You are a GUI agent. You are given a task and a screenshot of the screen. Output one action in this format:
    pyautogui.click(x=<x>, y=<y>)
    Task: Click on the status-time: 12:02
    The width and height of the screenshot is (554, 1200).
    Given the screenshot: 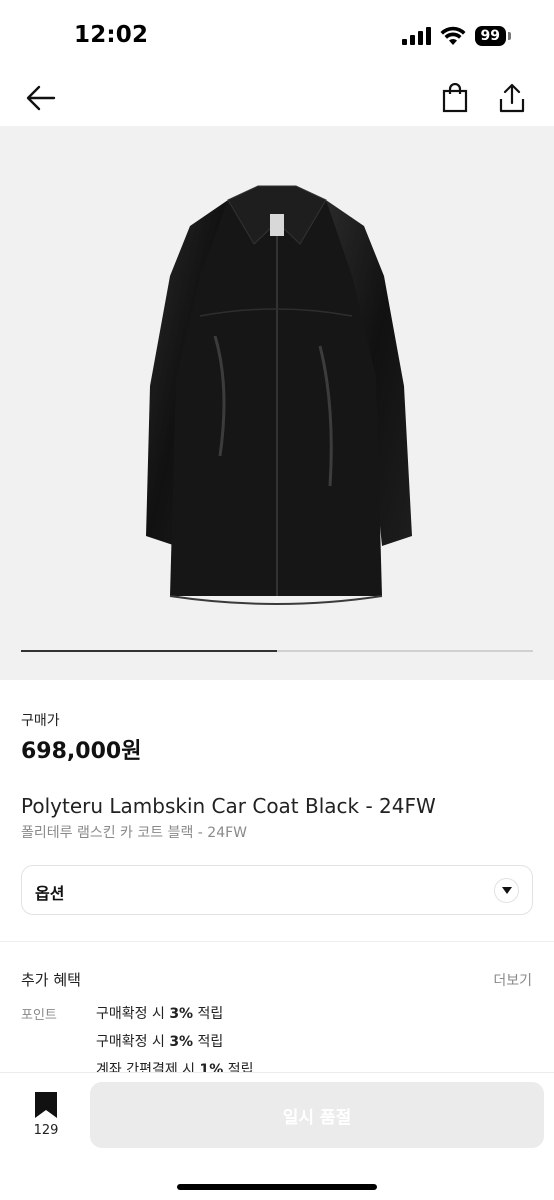 What is the action you would take?
    pyautogui.click(x=111, y=35)
    